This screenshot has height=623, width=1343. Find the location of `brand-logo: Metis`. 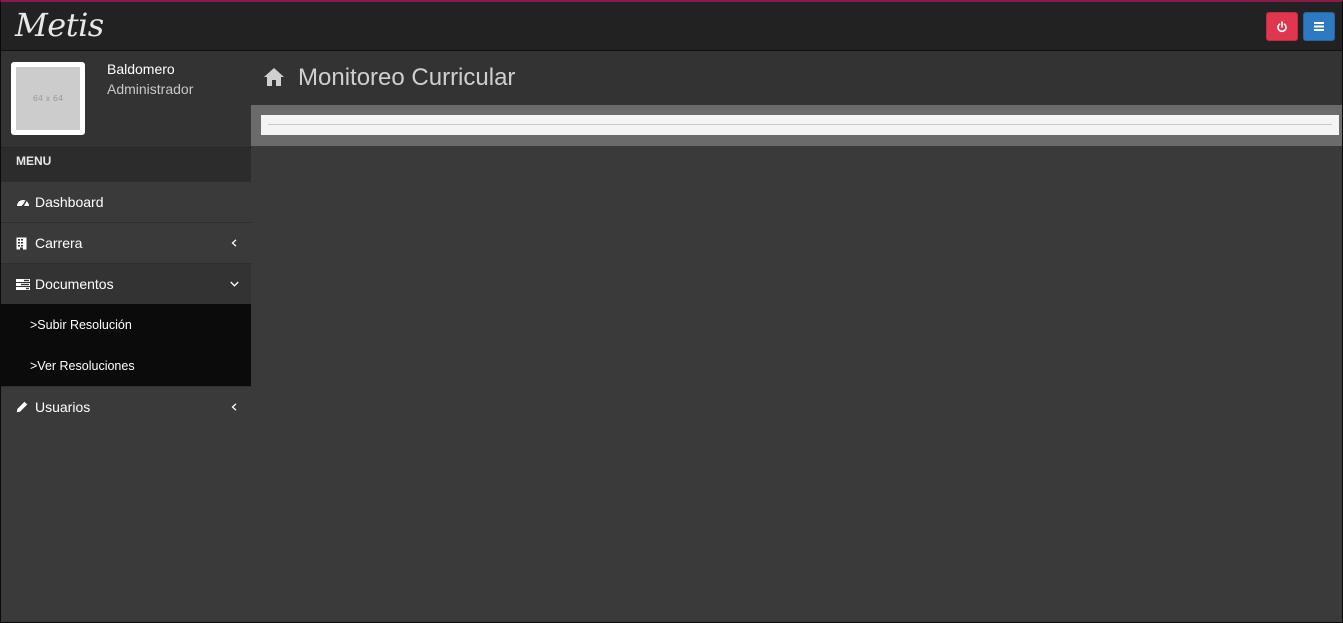

brand-logo: Metis is located at coordinates (59, 25).